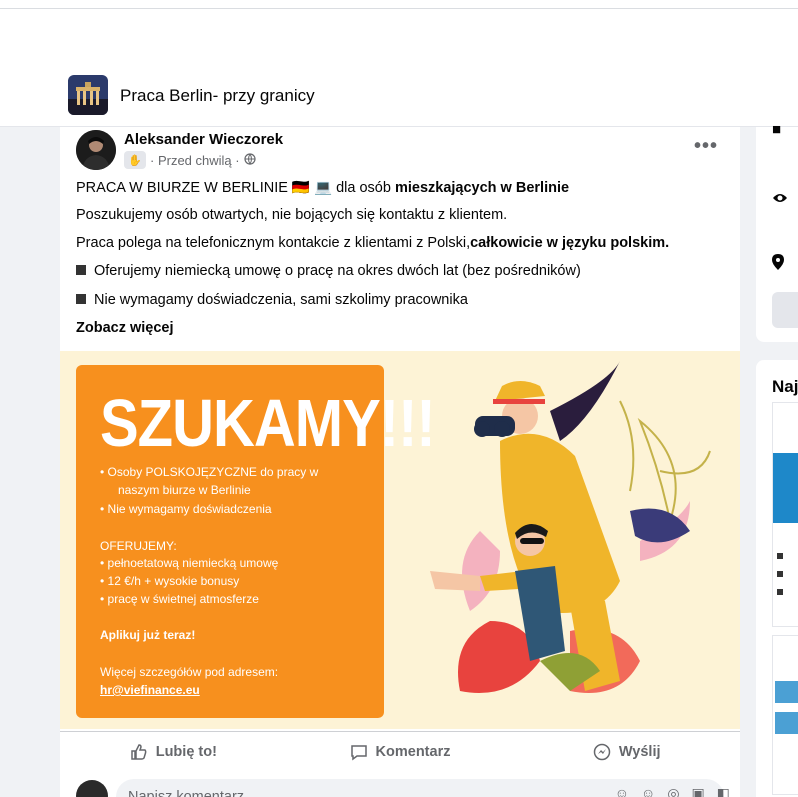  What do you see at coordinates (780, 199) in the screenshot?
I see `eye-icon` at bounding box center [780, 199].